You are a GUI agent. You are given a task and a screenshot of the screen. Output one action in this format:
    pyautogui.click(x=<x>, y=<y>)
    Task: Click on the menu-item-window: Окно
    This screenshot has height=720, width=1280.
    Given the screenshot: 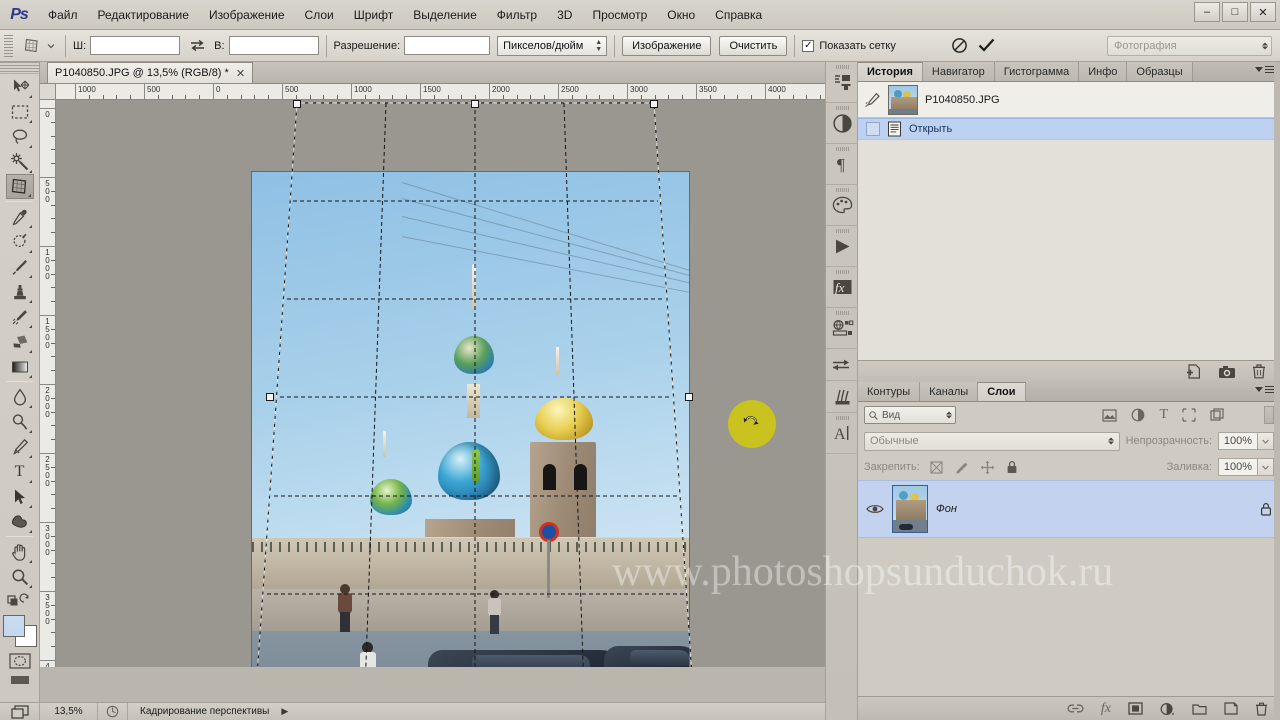 What is the action you would take?
    pyautogui.click(x=681, y=15)
    